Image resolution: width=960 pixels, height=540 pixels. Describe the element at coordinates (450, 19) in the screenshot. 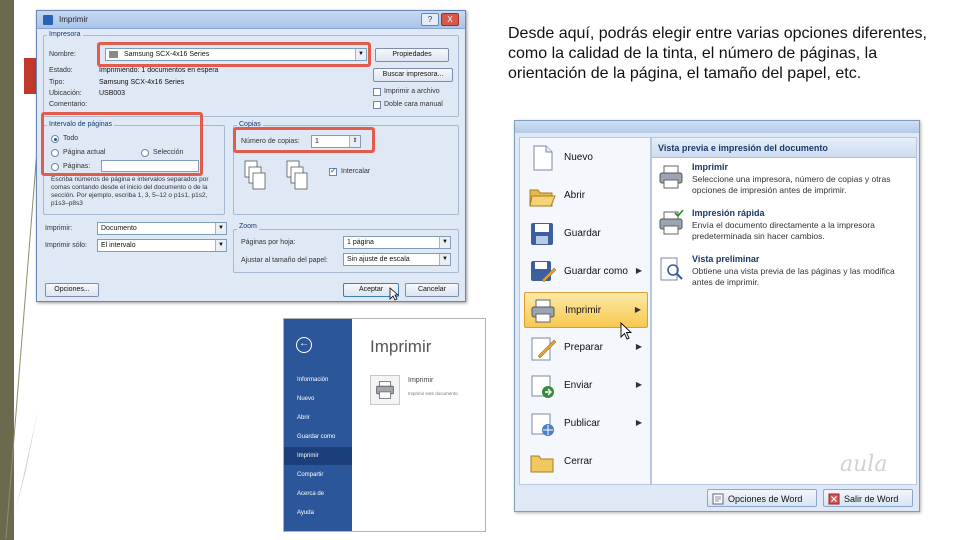

I see `close-button: X` at that location.